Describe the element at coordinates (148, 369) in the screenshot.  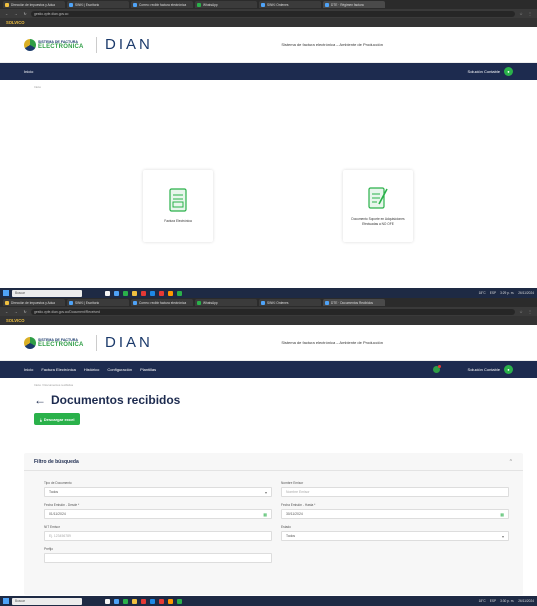
I see `nav-item-plantillas: Plantillas` at that location.